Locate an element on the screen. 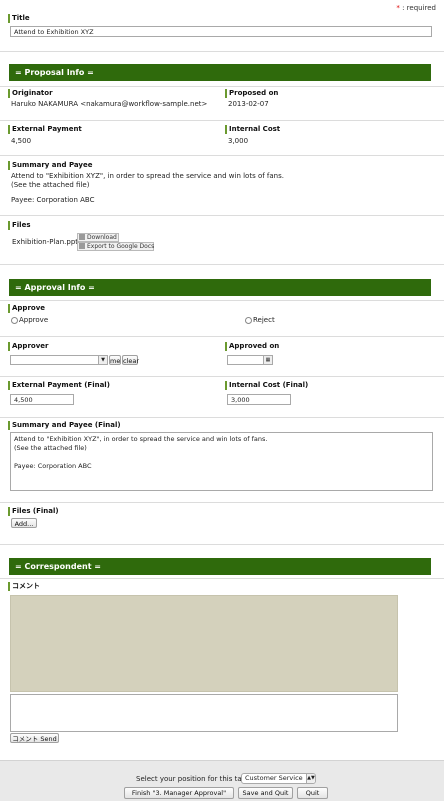 The height and width of the screenshot is (801, 444). export-label: Export to Google Docs is located at coordinates (121, 246).